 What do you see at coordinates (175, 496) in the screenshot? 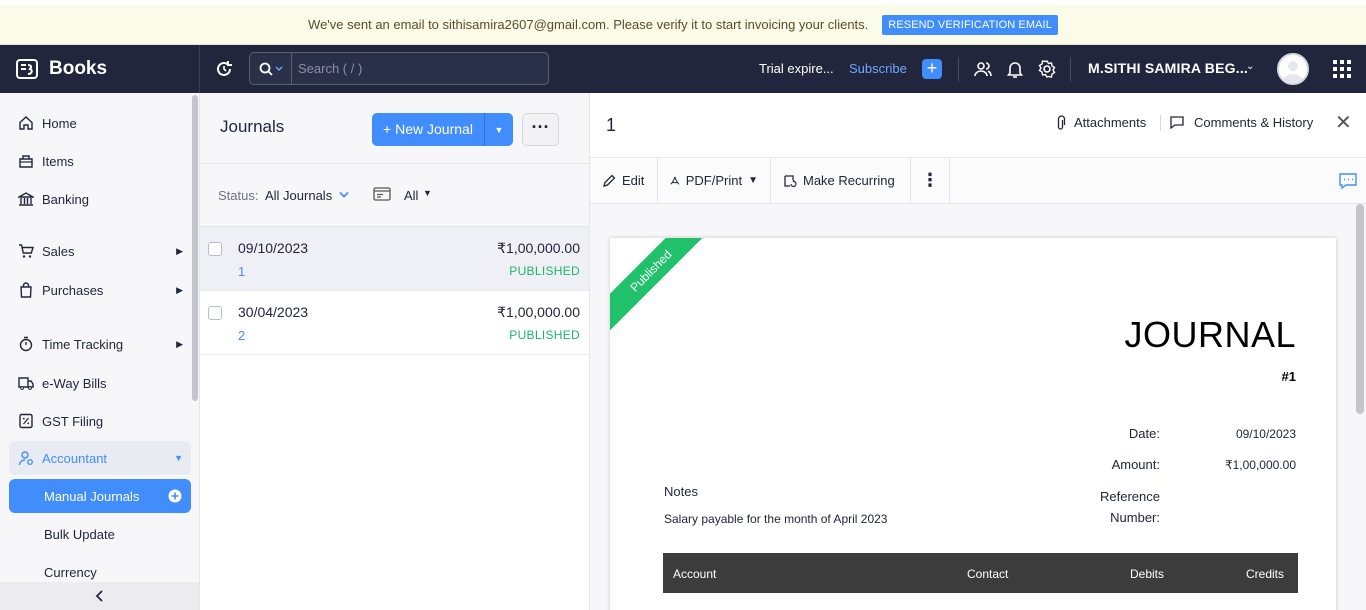
I see `add-circle-icon` at bounding box center [175, 496].